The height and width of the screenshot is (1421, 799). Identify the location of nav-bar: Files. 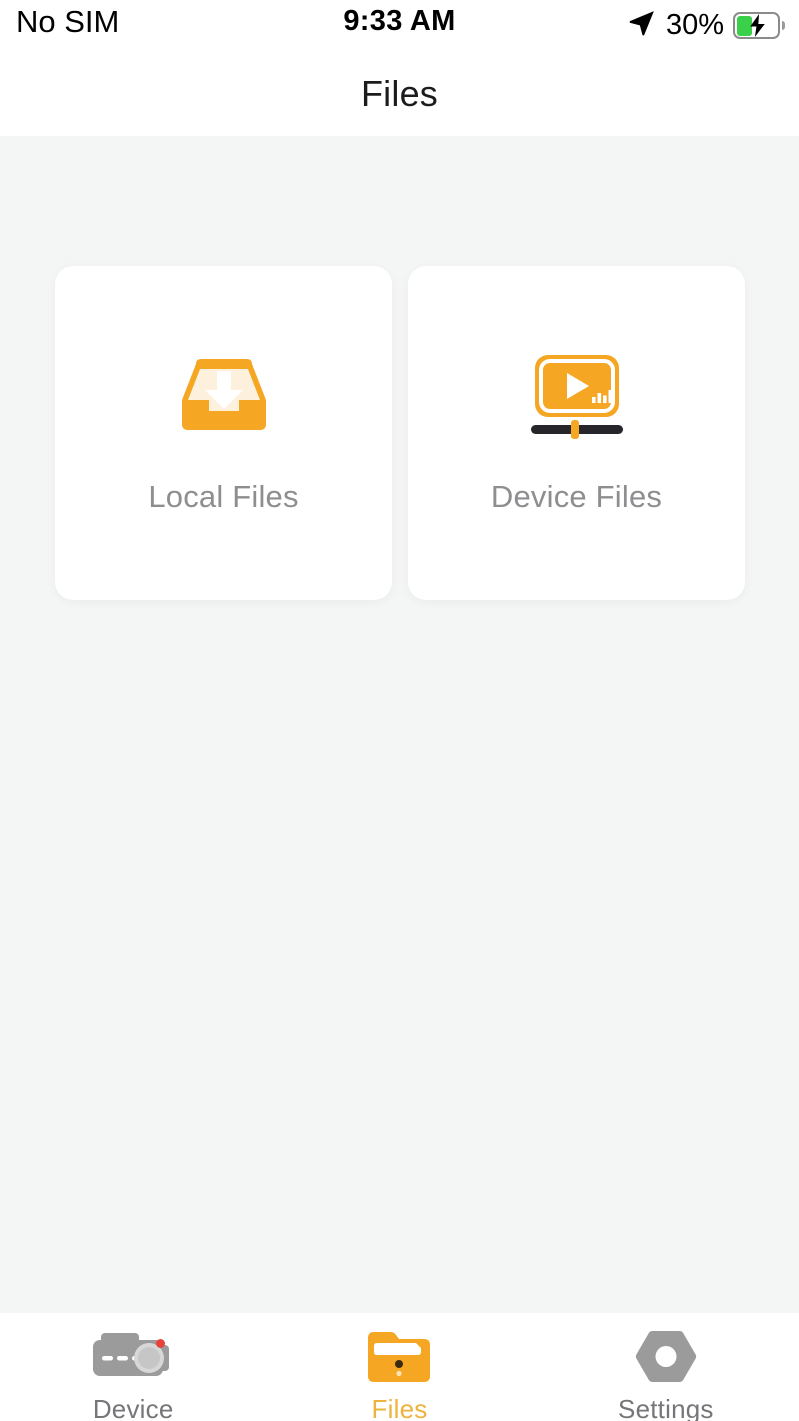
(399, 94).